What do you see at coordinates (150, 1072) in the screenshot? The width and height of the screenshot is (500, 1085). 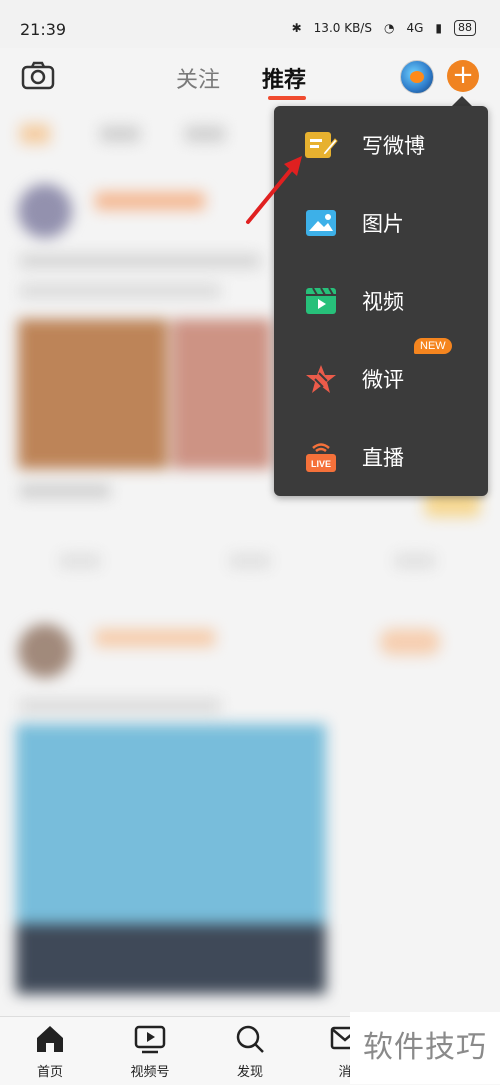 I see `nav-label: 视频号` at bounding box center [150, 1072].